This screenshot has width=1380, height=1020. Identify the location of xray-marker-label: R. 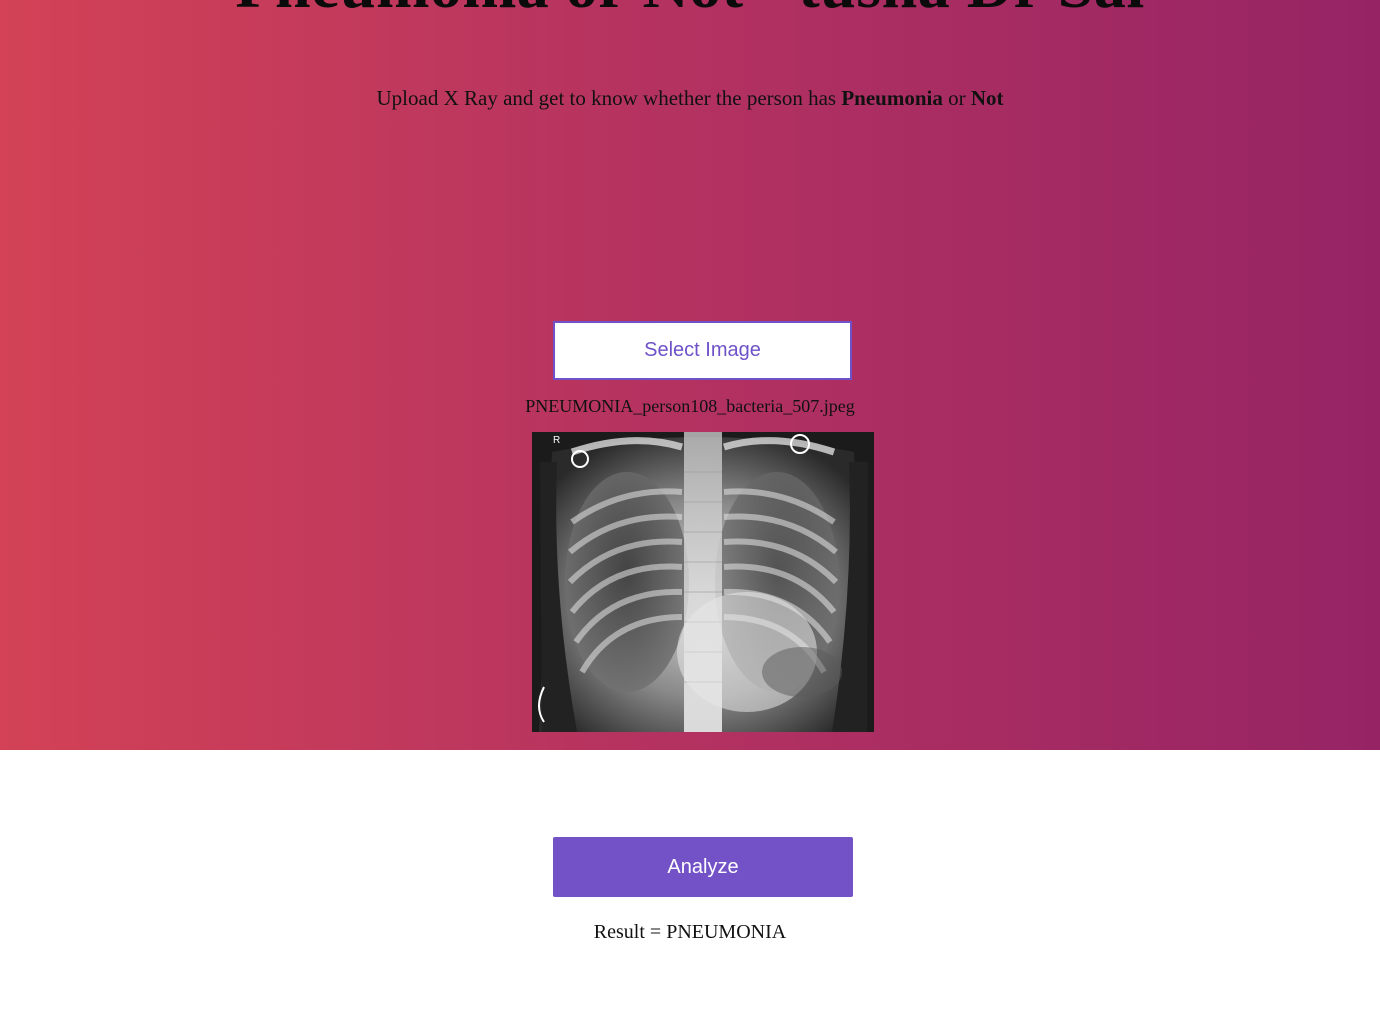
(556, 440).